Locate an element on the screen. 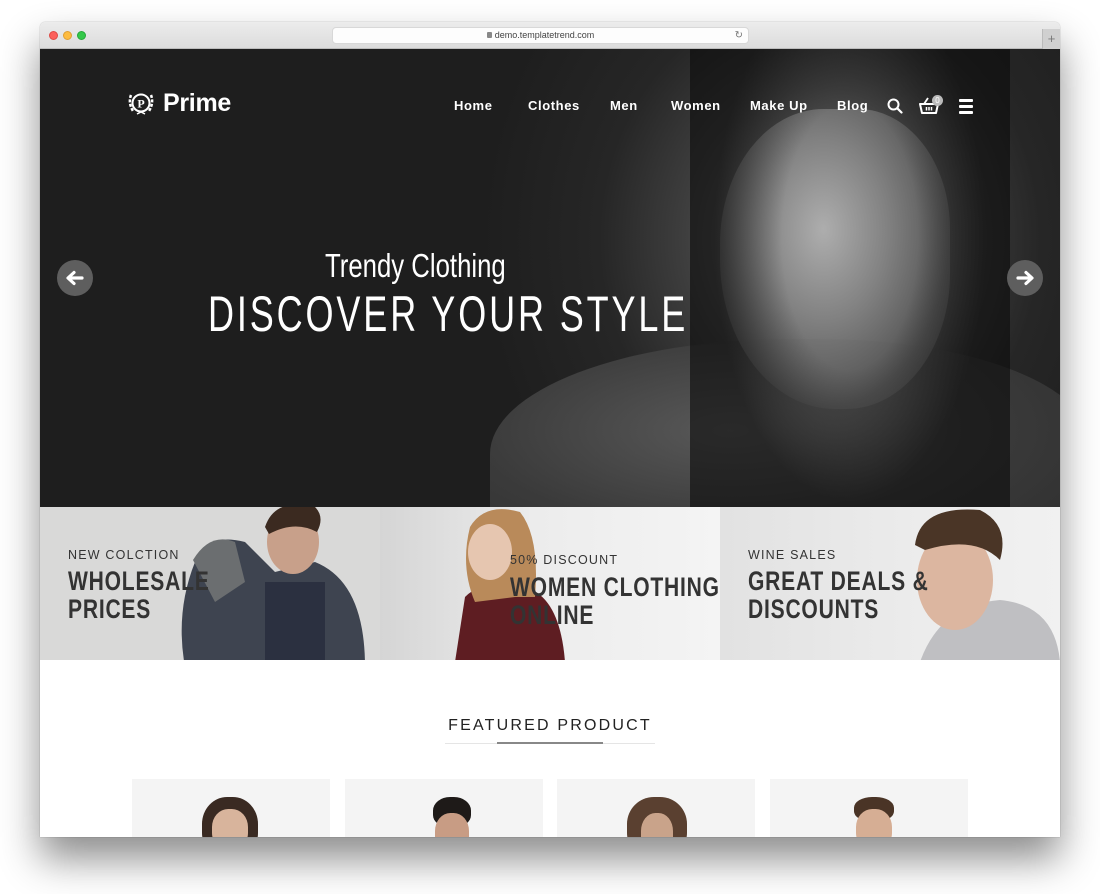 The height and width of the screenshot is (894, 1100). heading-divider-accent is located at coordinates (550, 743).